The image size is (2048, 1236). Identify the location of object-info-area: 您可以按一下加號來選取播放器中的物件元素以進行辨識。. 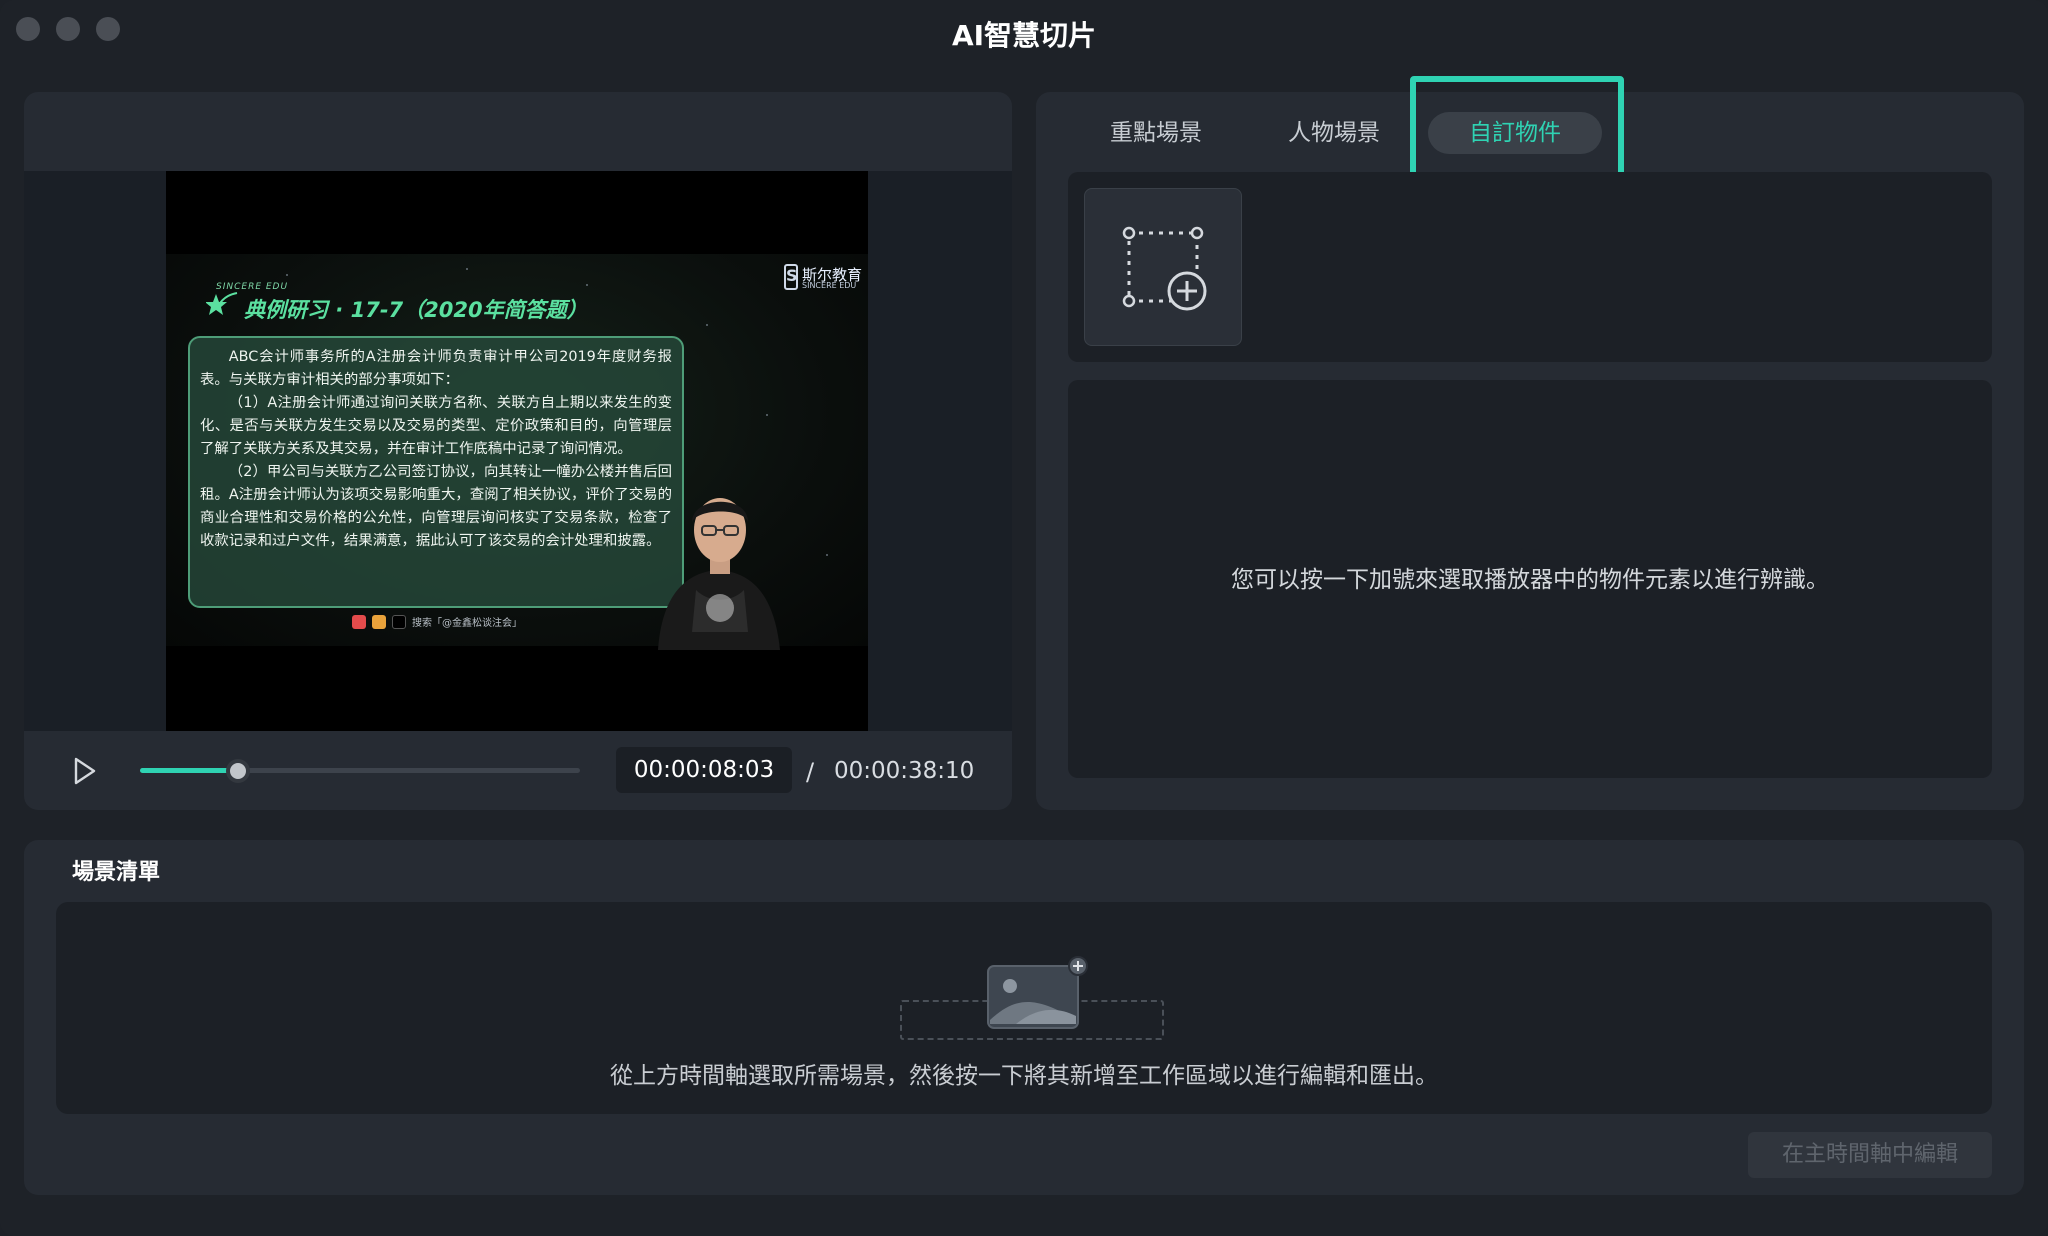
(1530, 579).